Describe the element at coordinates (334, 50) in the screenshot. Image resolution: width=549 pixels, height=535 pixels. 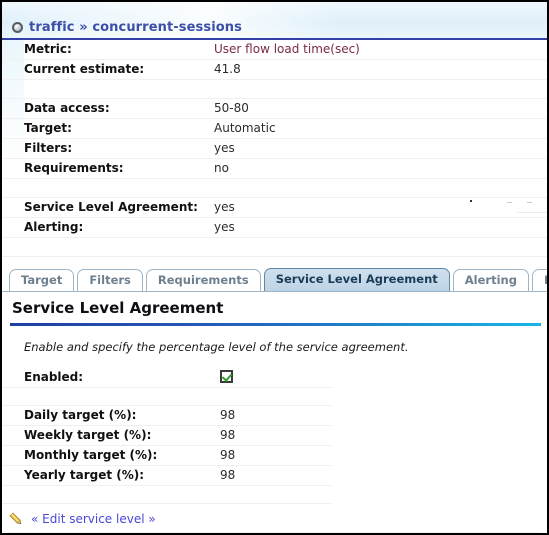
I see `metric-value: User flow load time(sec)` at that location.